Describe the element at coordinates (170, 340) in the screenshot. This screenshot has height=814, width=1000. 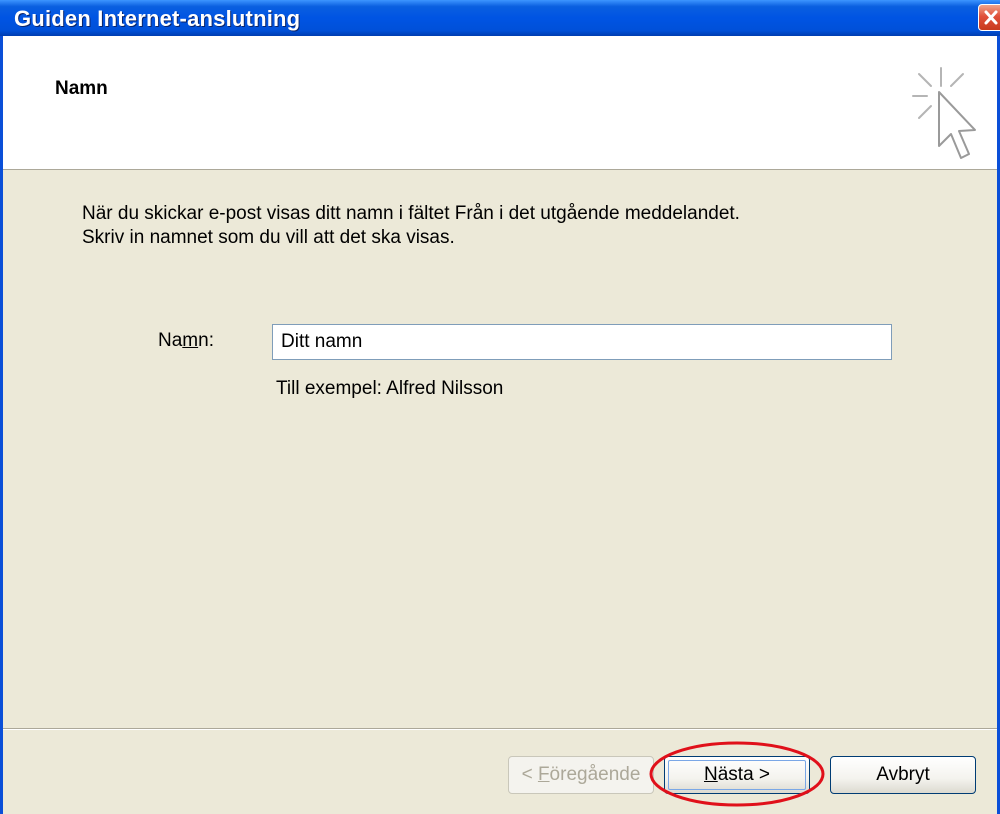
I see `name-label-pre: Na` at that location.